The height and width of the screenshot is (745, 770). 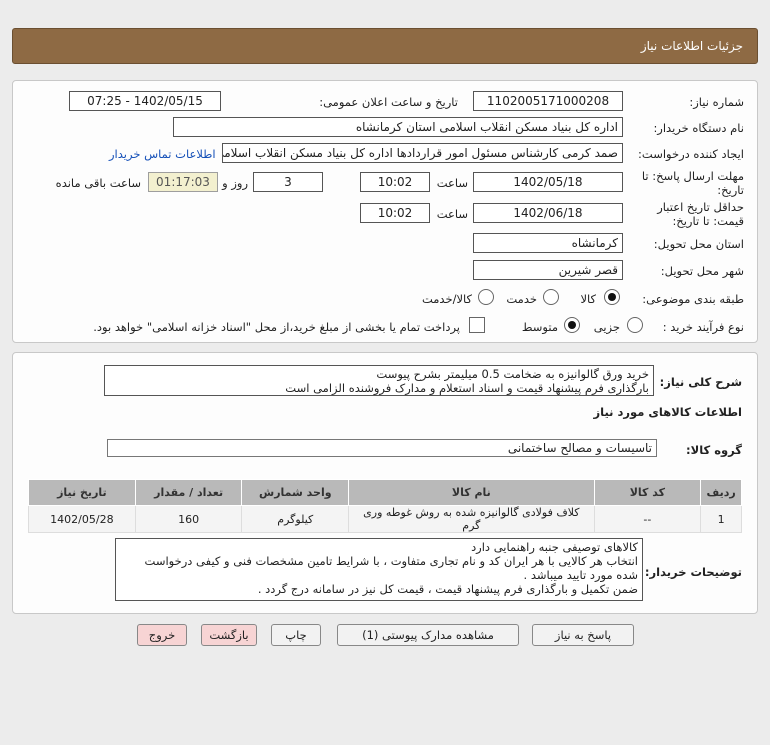 What do you see at coordinates (693, 299) in the screenshot?
I see `category-label: طبقه بندی موضوعی:` at bounding box center [693, 299].